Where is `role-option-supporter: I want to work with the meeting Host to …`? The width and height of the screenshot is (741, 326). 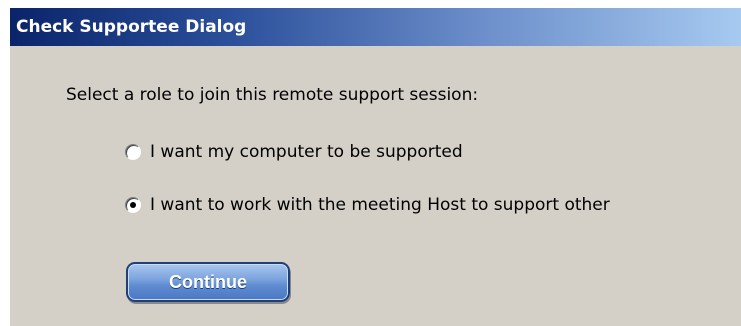 role-option-supporter: I want to work with the meeting Host to … is located at coordinates (367, 205).